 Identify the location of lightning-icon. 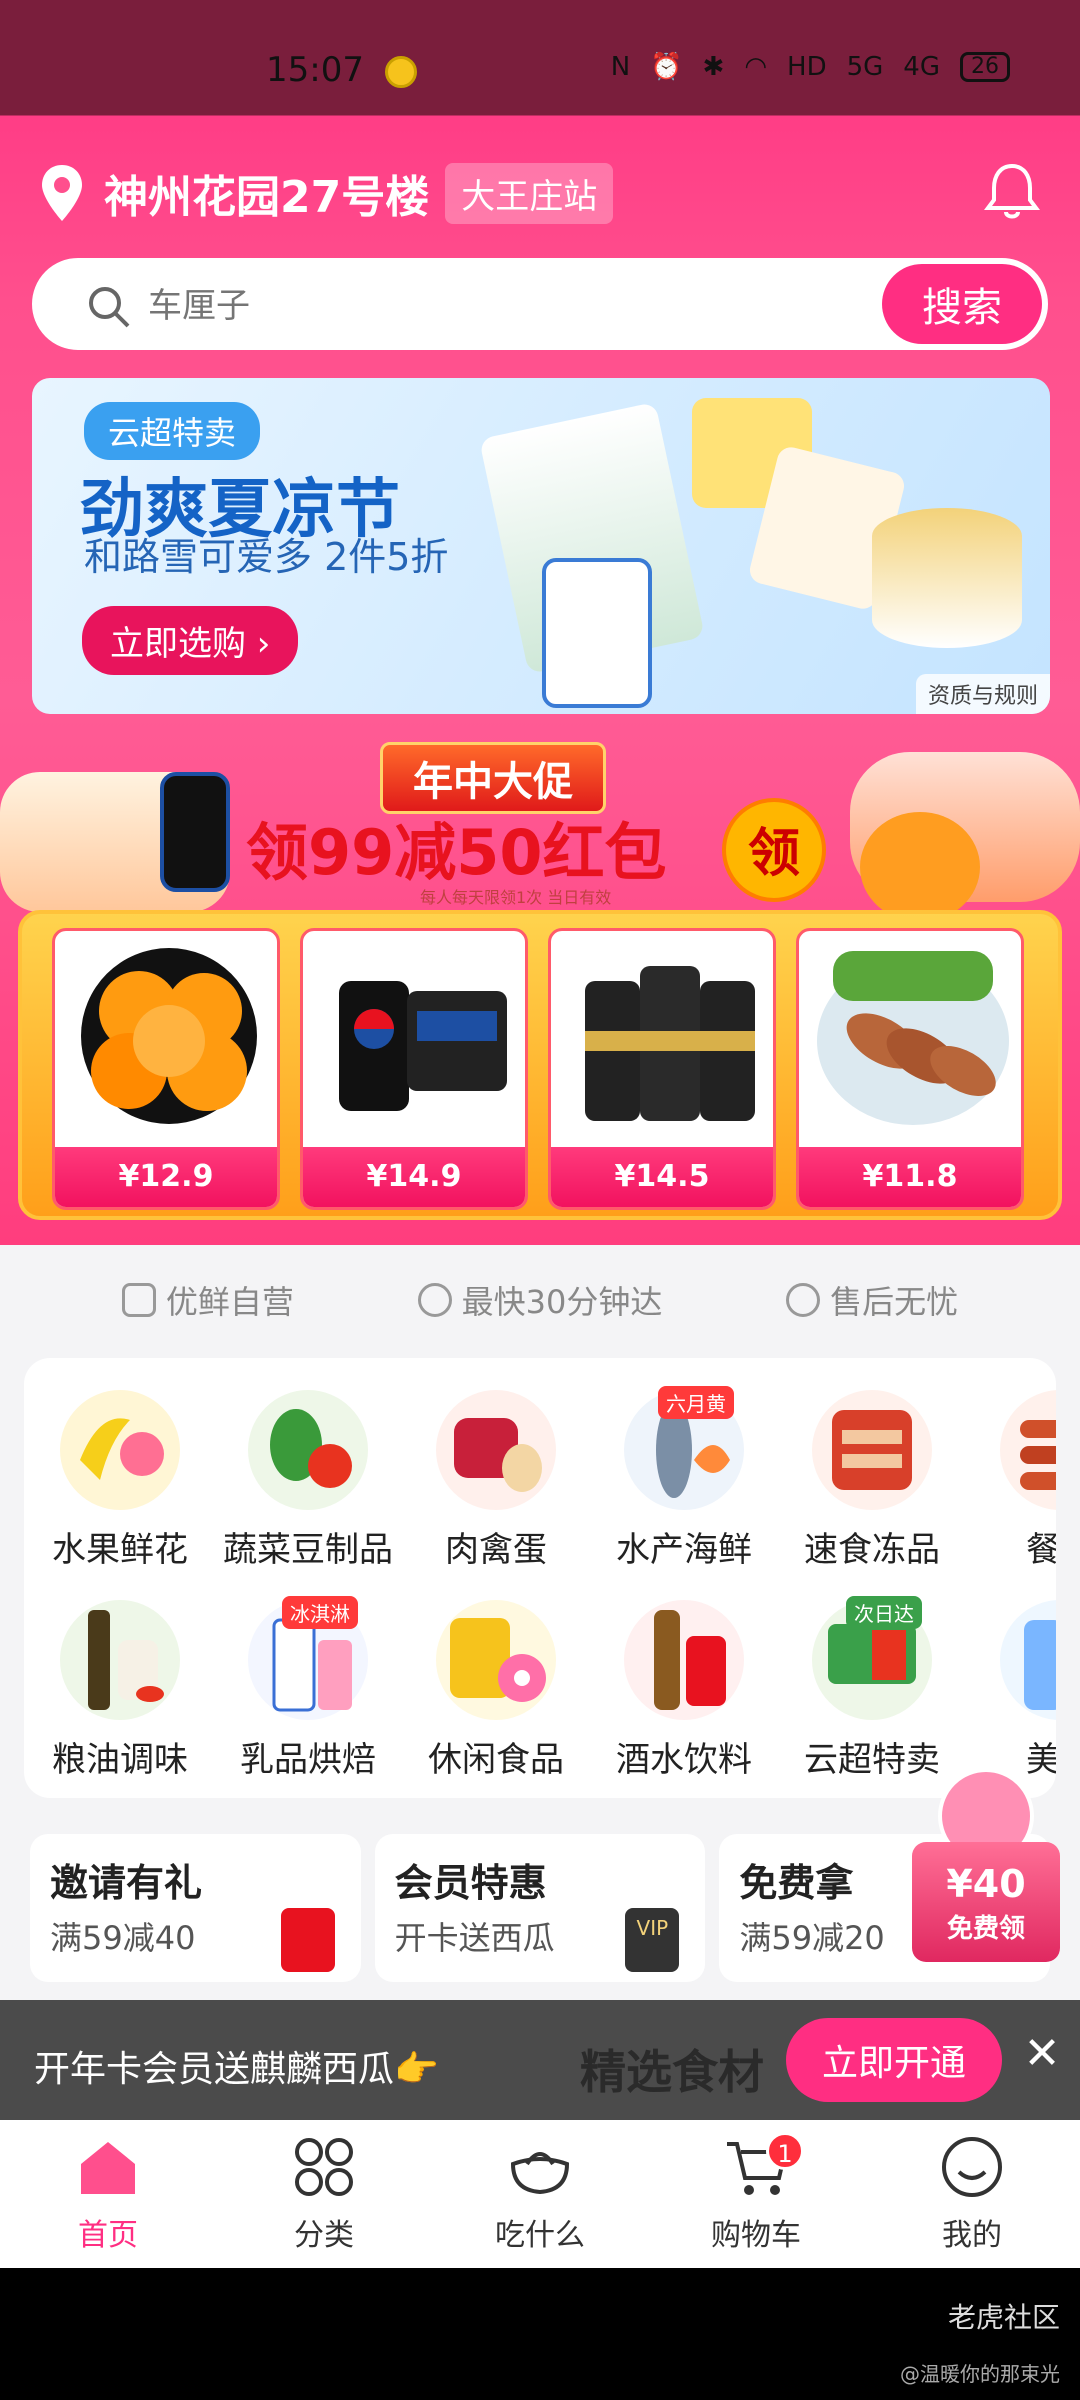
(434, 1300).